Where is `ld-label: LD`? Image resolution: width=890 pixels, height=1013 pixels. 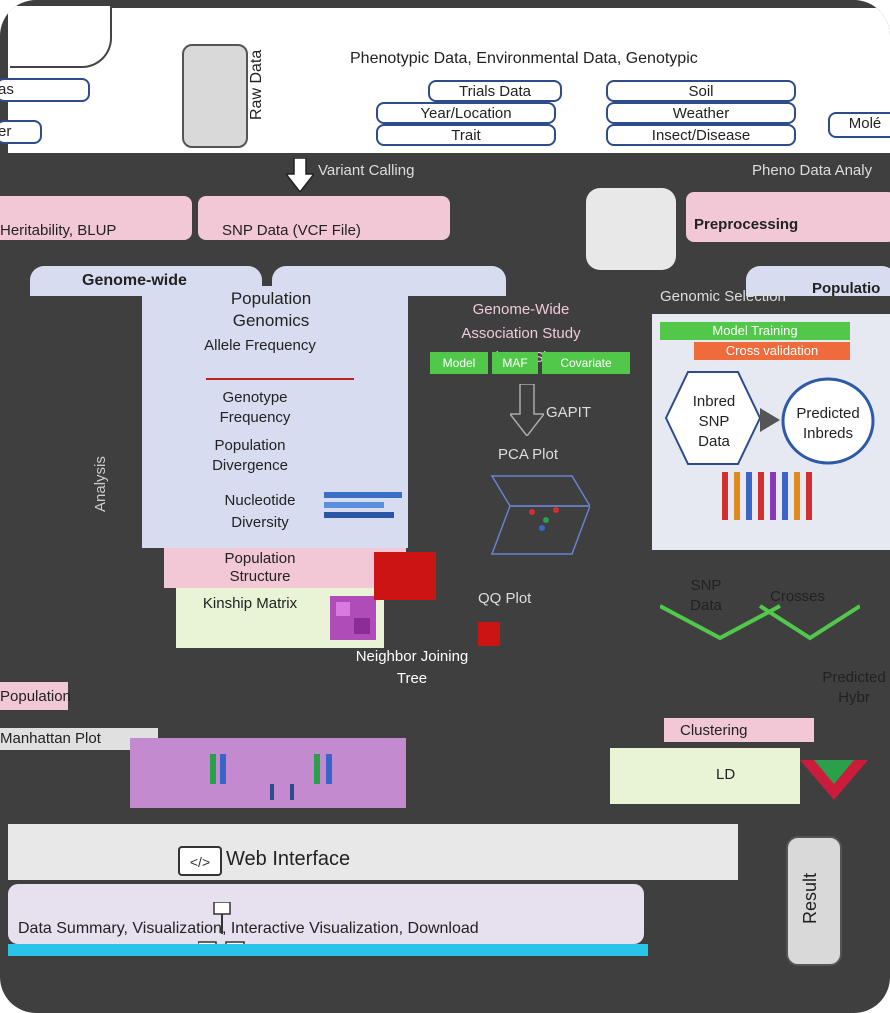 ld-label: LD is located at coordinates (726, 774).